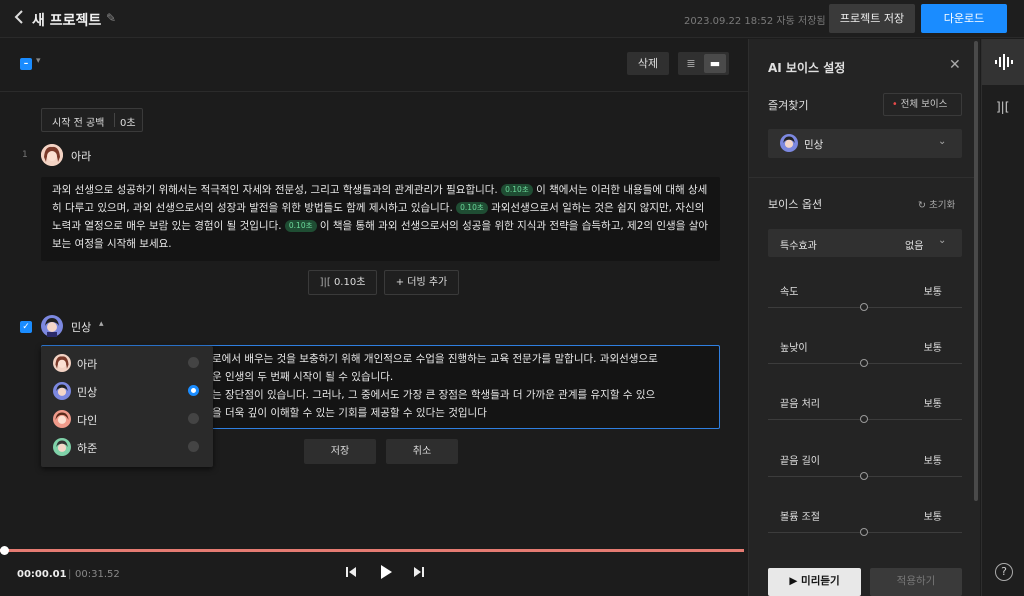 The image size is (1024, 596). I want to click on total-time: 00:31.52, so click(97, 574).